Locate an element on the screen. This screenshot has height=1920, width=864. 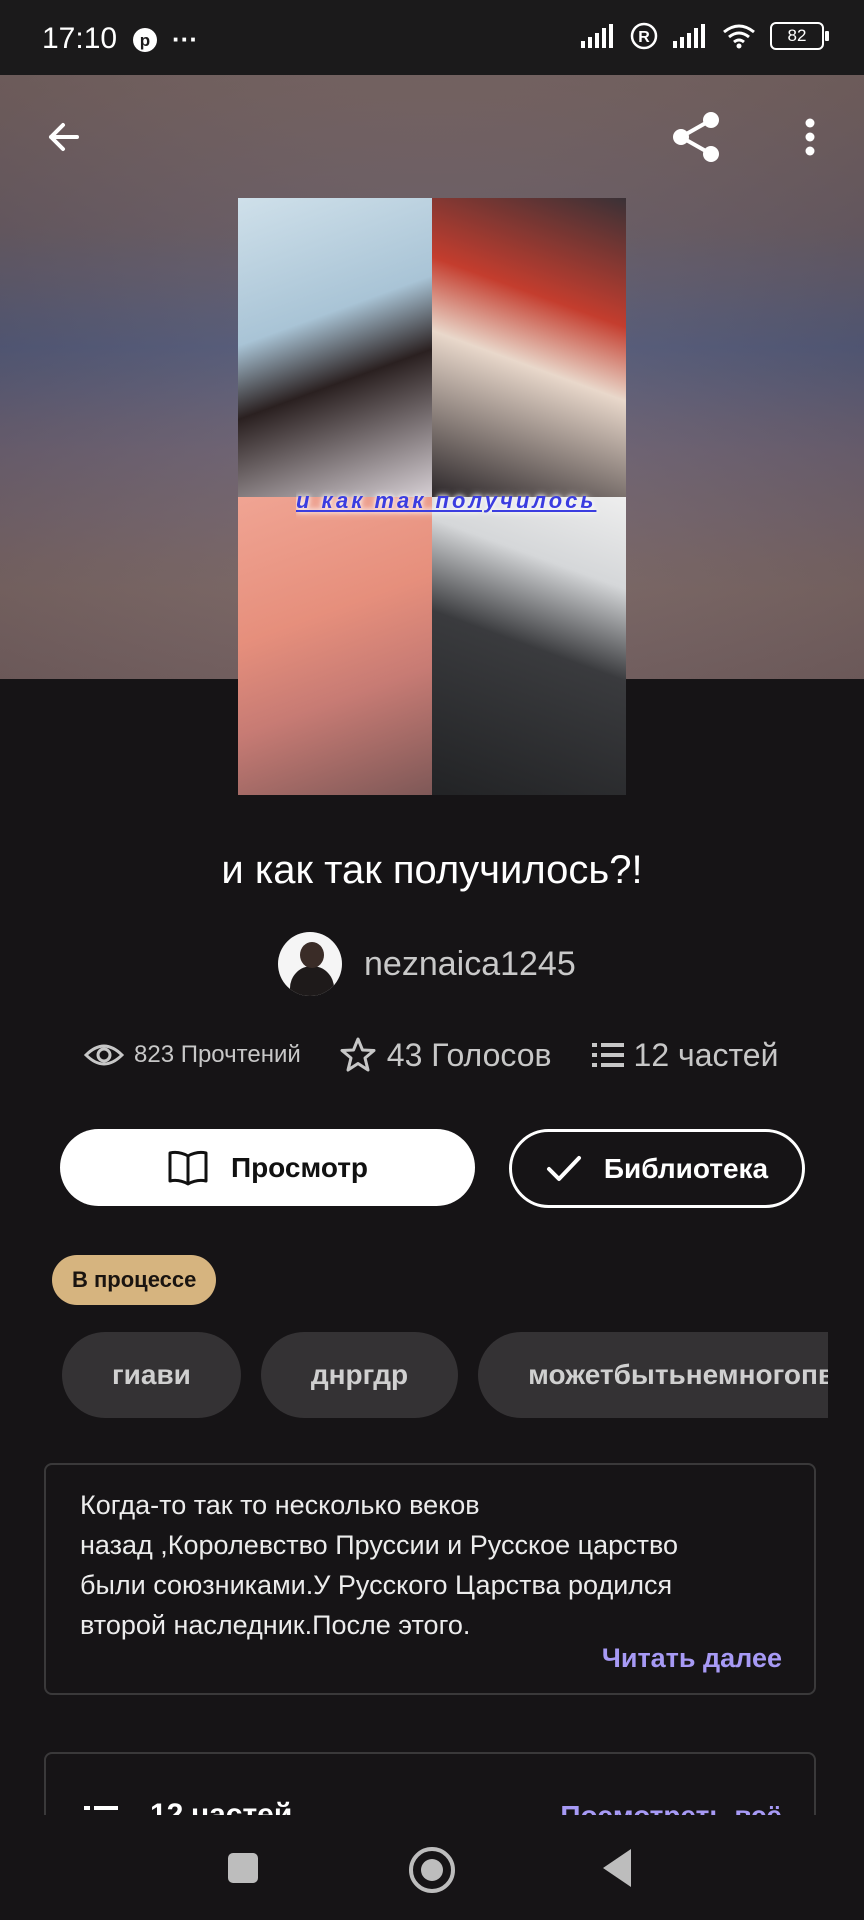
library-button: Библиотека is located at coordinates (657, 1168).